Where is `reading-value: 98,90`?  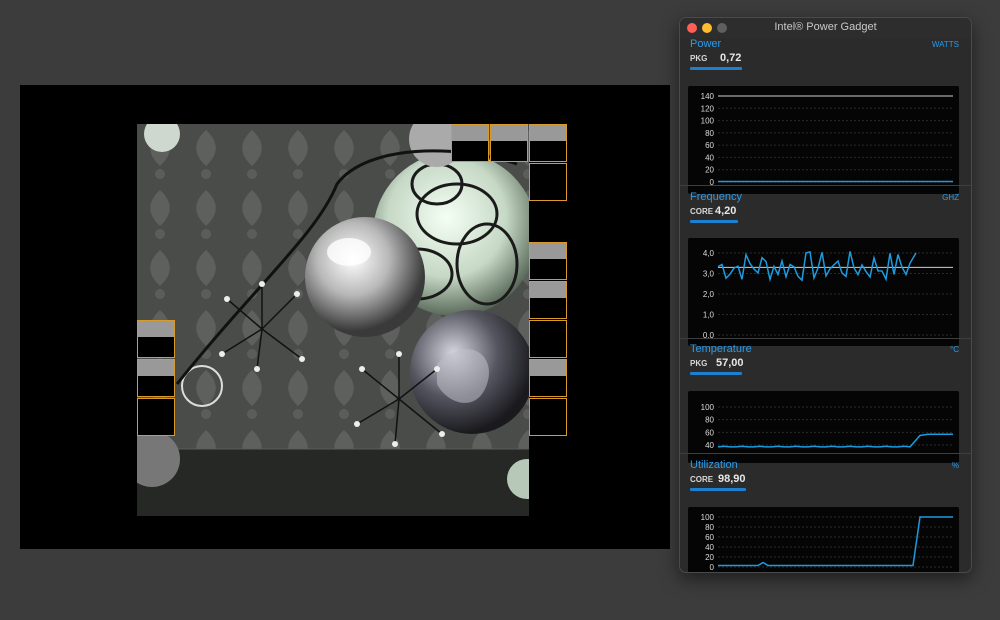
reading-value: 98,90 is located at coordinates (732, 479).